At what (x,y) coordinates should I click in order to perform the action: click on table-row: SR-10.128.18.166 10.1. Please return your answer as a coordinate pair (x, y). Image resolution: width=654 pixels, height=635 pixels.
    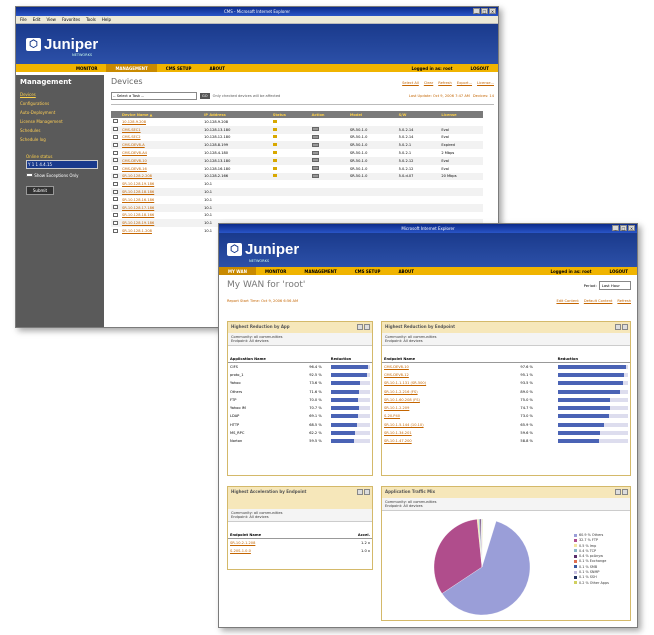
    Looking at the image, I should click on (297, 216).